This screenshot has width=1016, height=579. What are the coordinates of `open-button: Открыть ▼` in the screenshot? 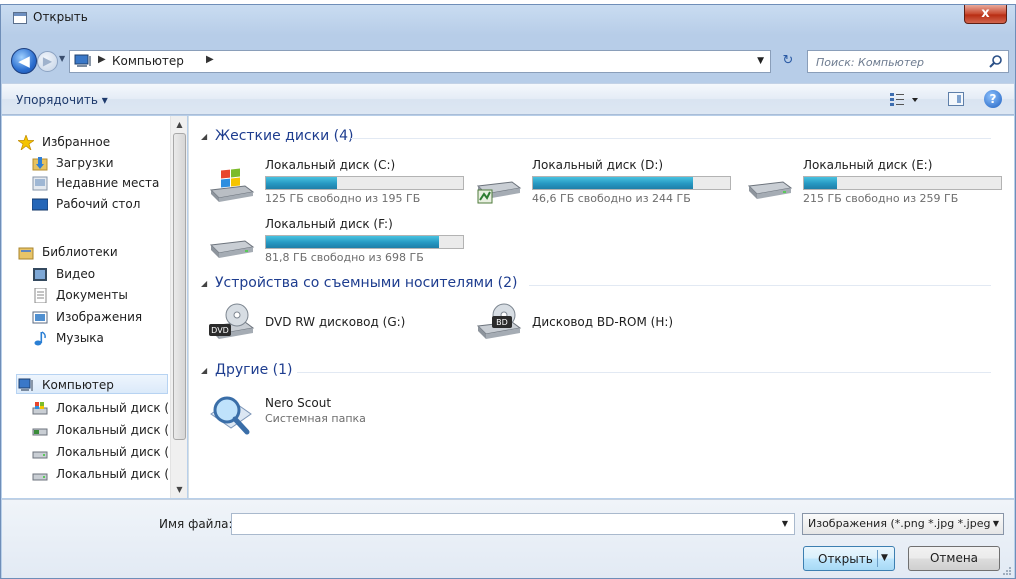 It's located at (849, 558).